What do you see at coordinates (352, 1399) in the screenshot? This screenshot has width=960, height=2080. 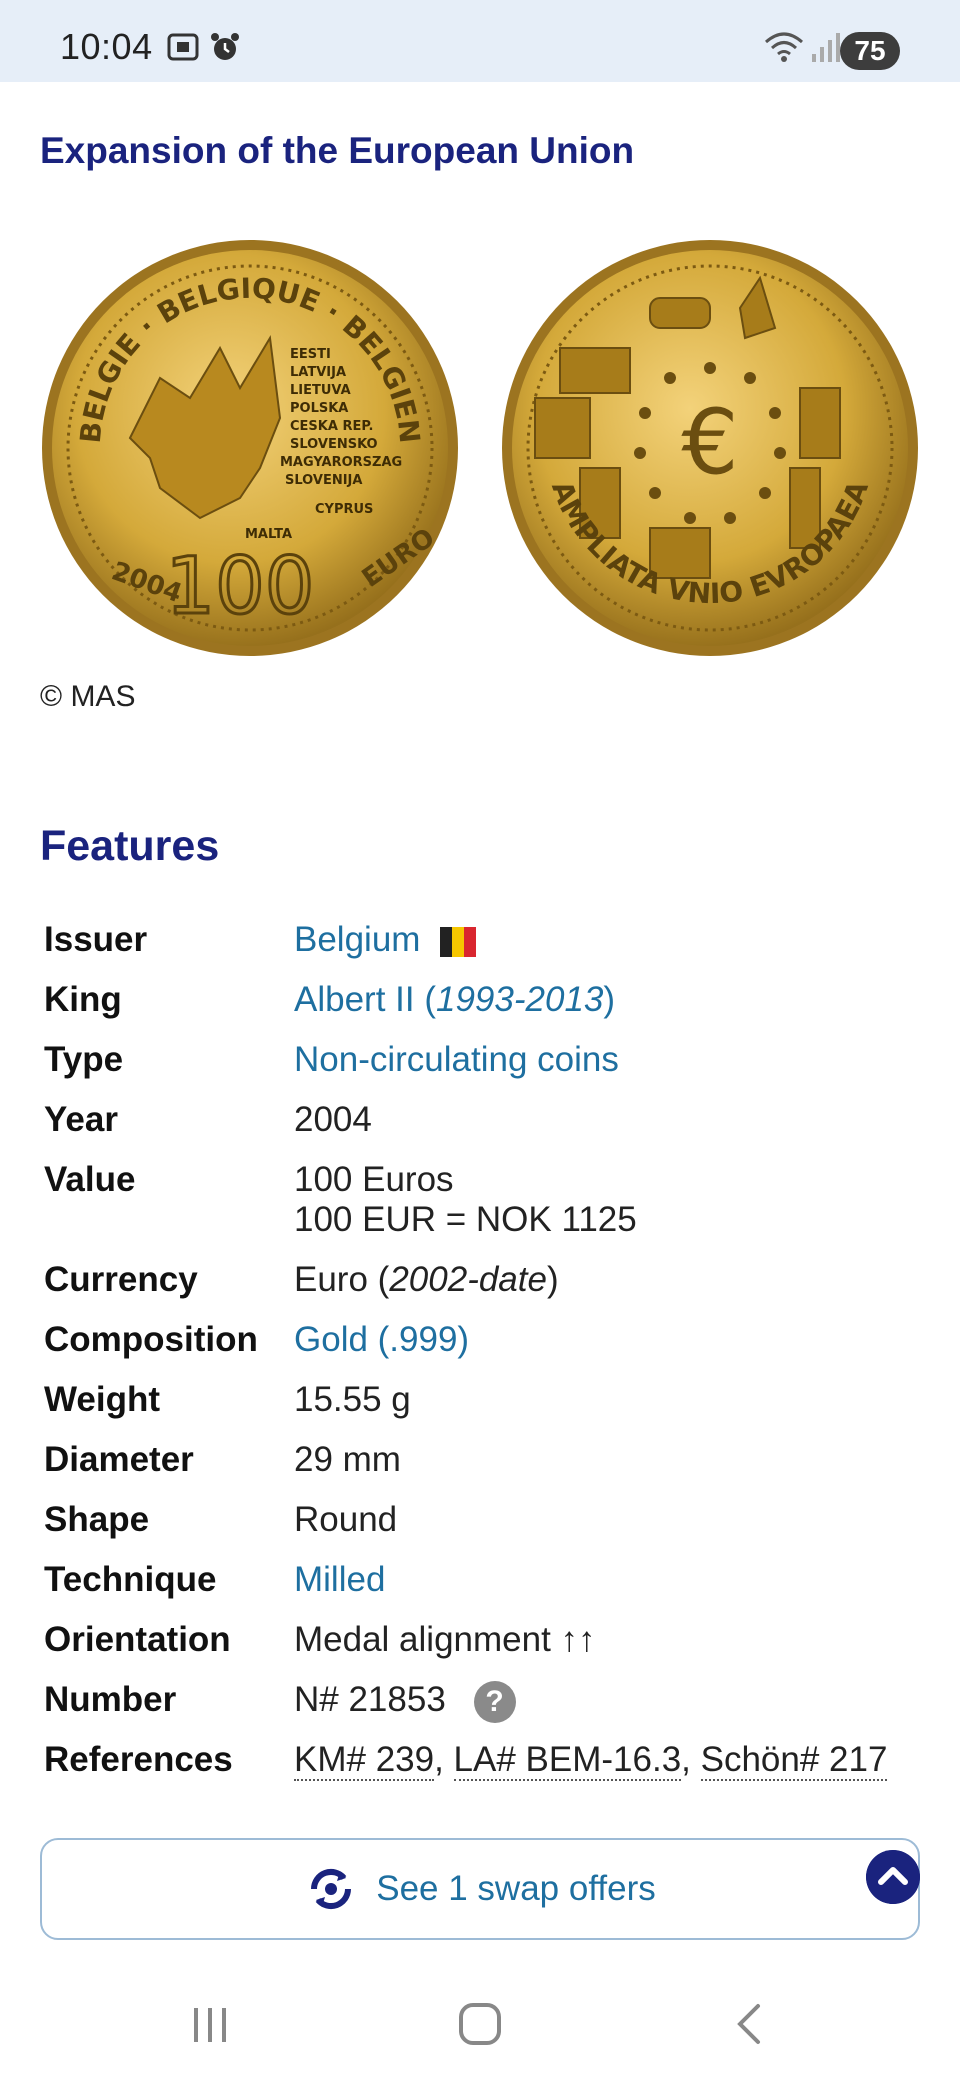 I see `weight-value: 15.55 g` at bounding box center [352, 1399].